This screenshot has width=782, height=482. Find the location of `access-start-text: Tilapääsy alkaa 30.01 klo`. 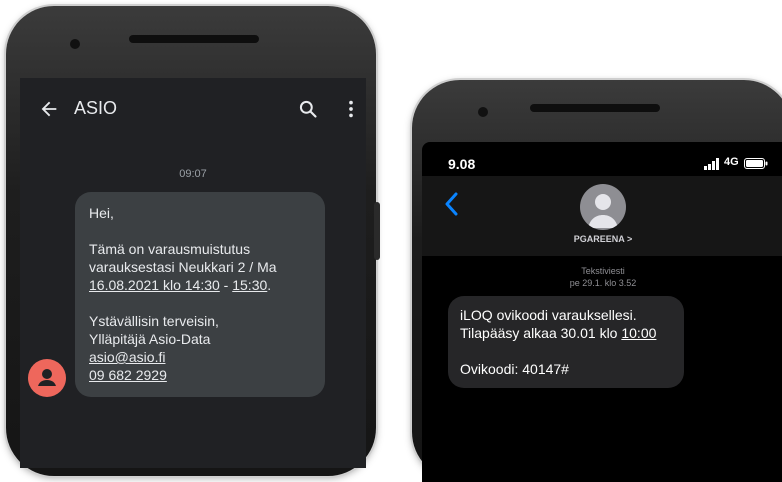

access-start-text: Tilapääsy alkaa 30.01 klo is located at coordinates (541, 333).